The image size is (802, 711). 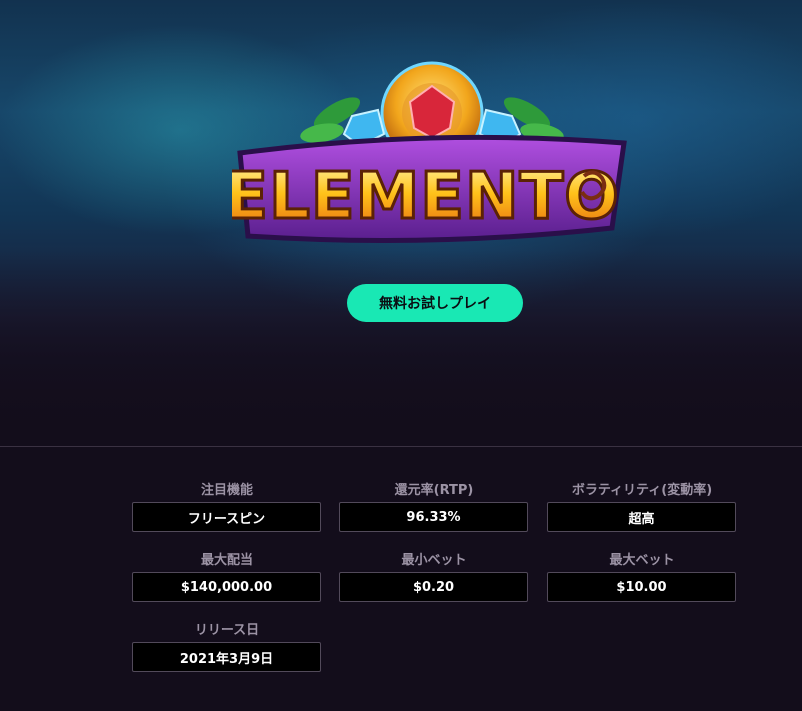 What do you see at coordinates (226, 490) in the screenshot?
I see `featured-feature-label: 注目機能` at bounding box center [226, 490].